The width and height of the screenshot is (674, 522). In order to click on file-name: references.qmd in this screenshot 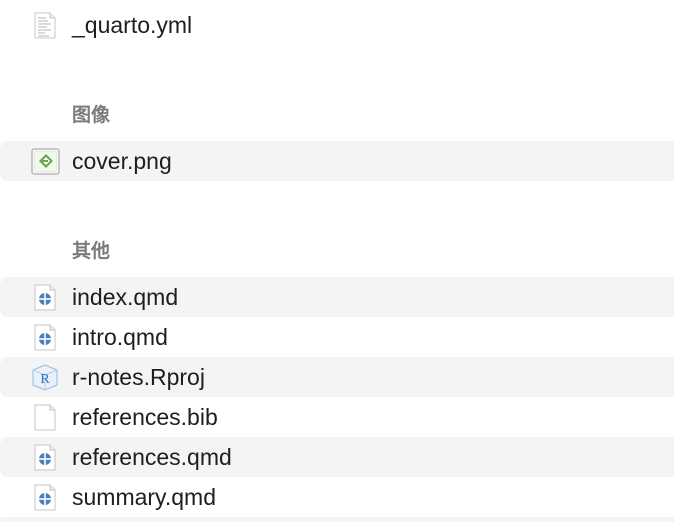, I will do `click(152, 457)`.